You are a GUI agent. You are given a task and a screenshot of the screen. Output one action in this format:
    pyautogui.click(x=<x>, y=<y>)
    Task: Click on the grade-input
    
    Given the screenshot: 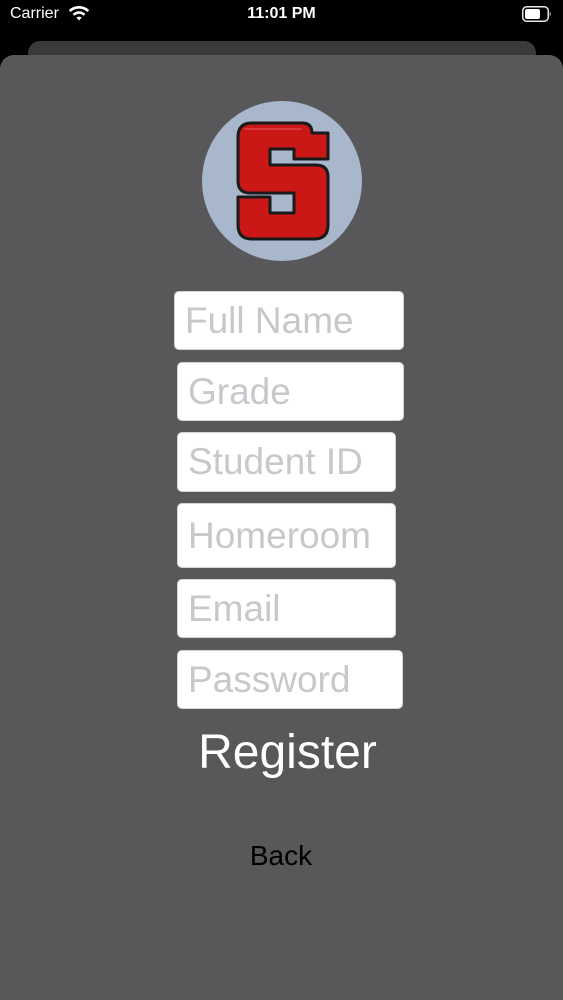 What is the action you would take?
    pyautogui.click(x=290, y=391)
    